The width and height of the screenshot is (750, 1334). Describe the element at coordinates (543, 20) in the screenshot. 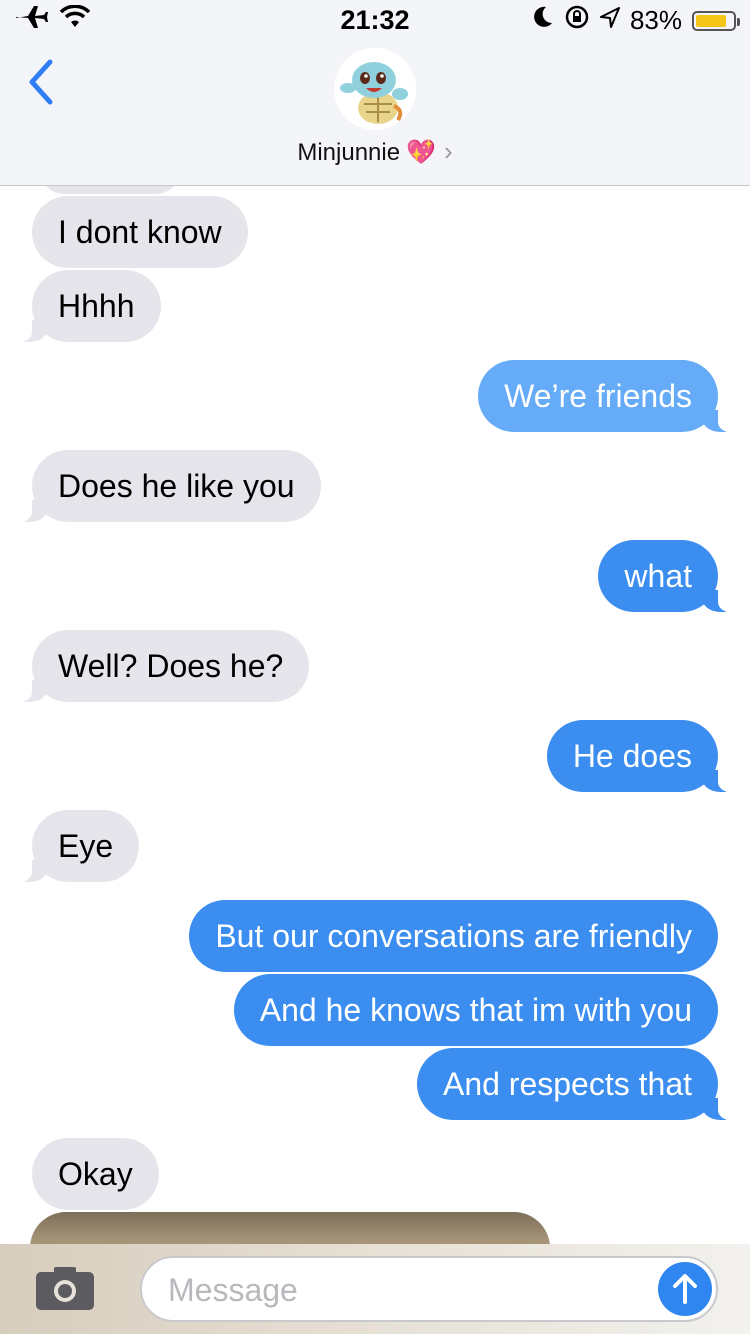

I see `moon-icon` at that location.